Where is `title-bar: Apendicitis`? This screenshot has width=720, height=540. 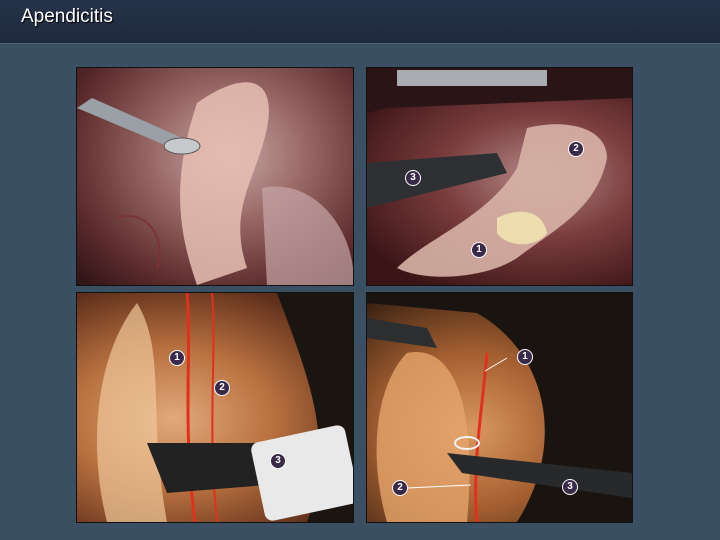 title-bar: Apendicitis is located at coordinates (360, 22).